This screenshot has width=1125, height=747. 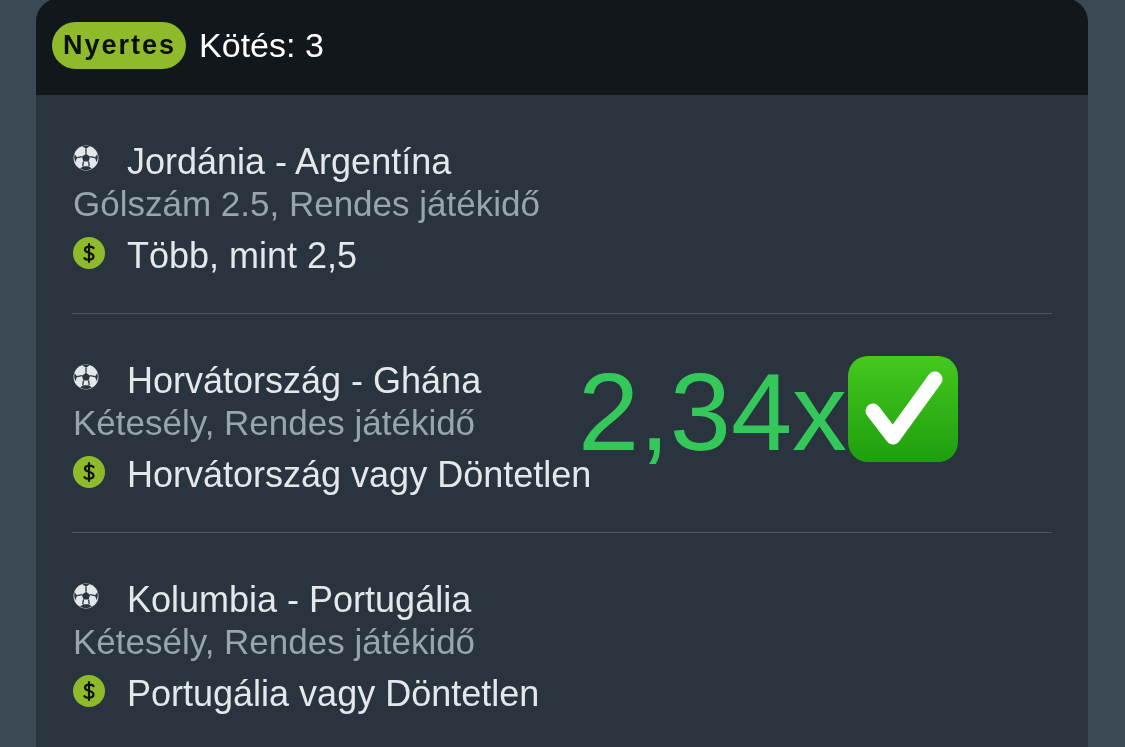 I want to click on market-text: Gólszám 2.5, Rendes játékidő, so click(x=306, y=204).